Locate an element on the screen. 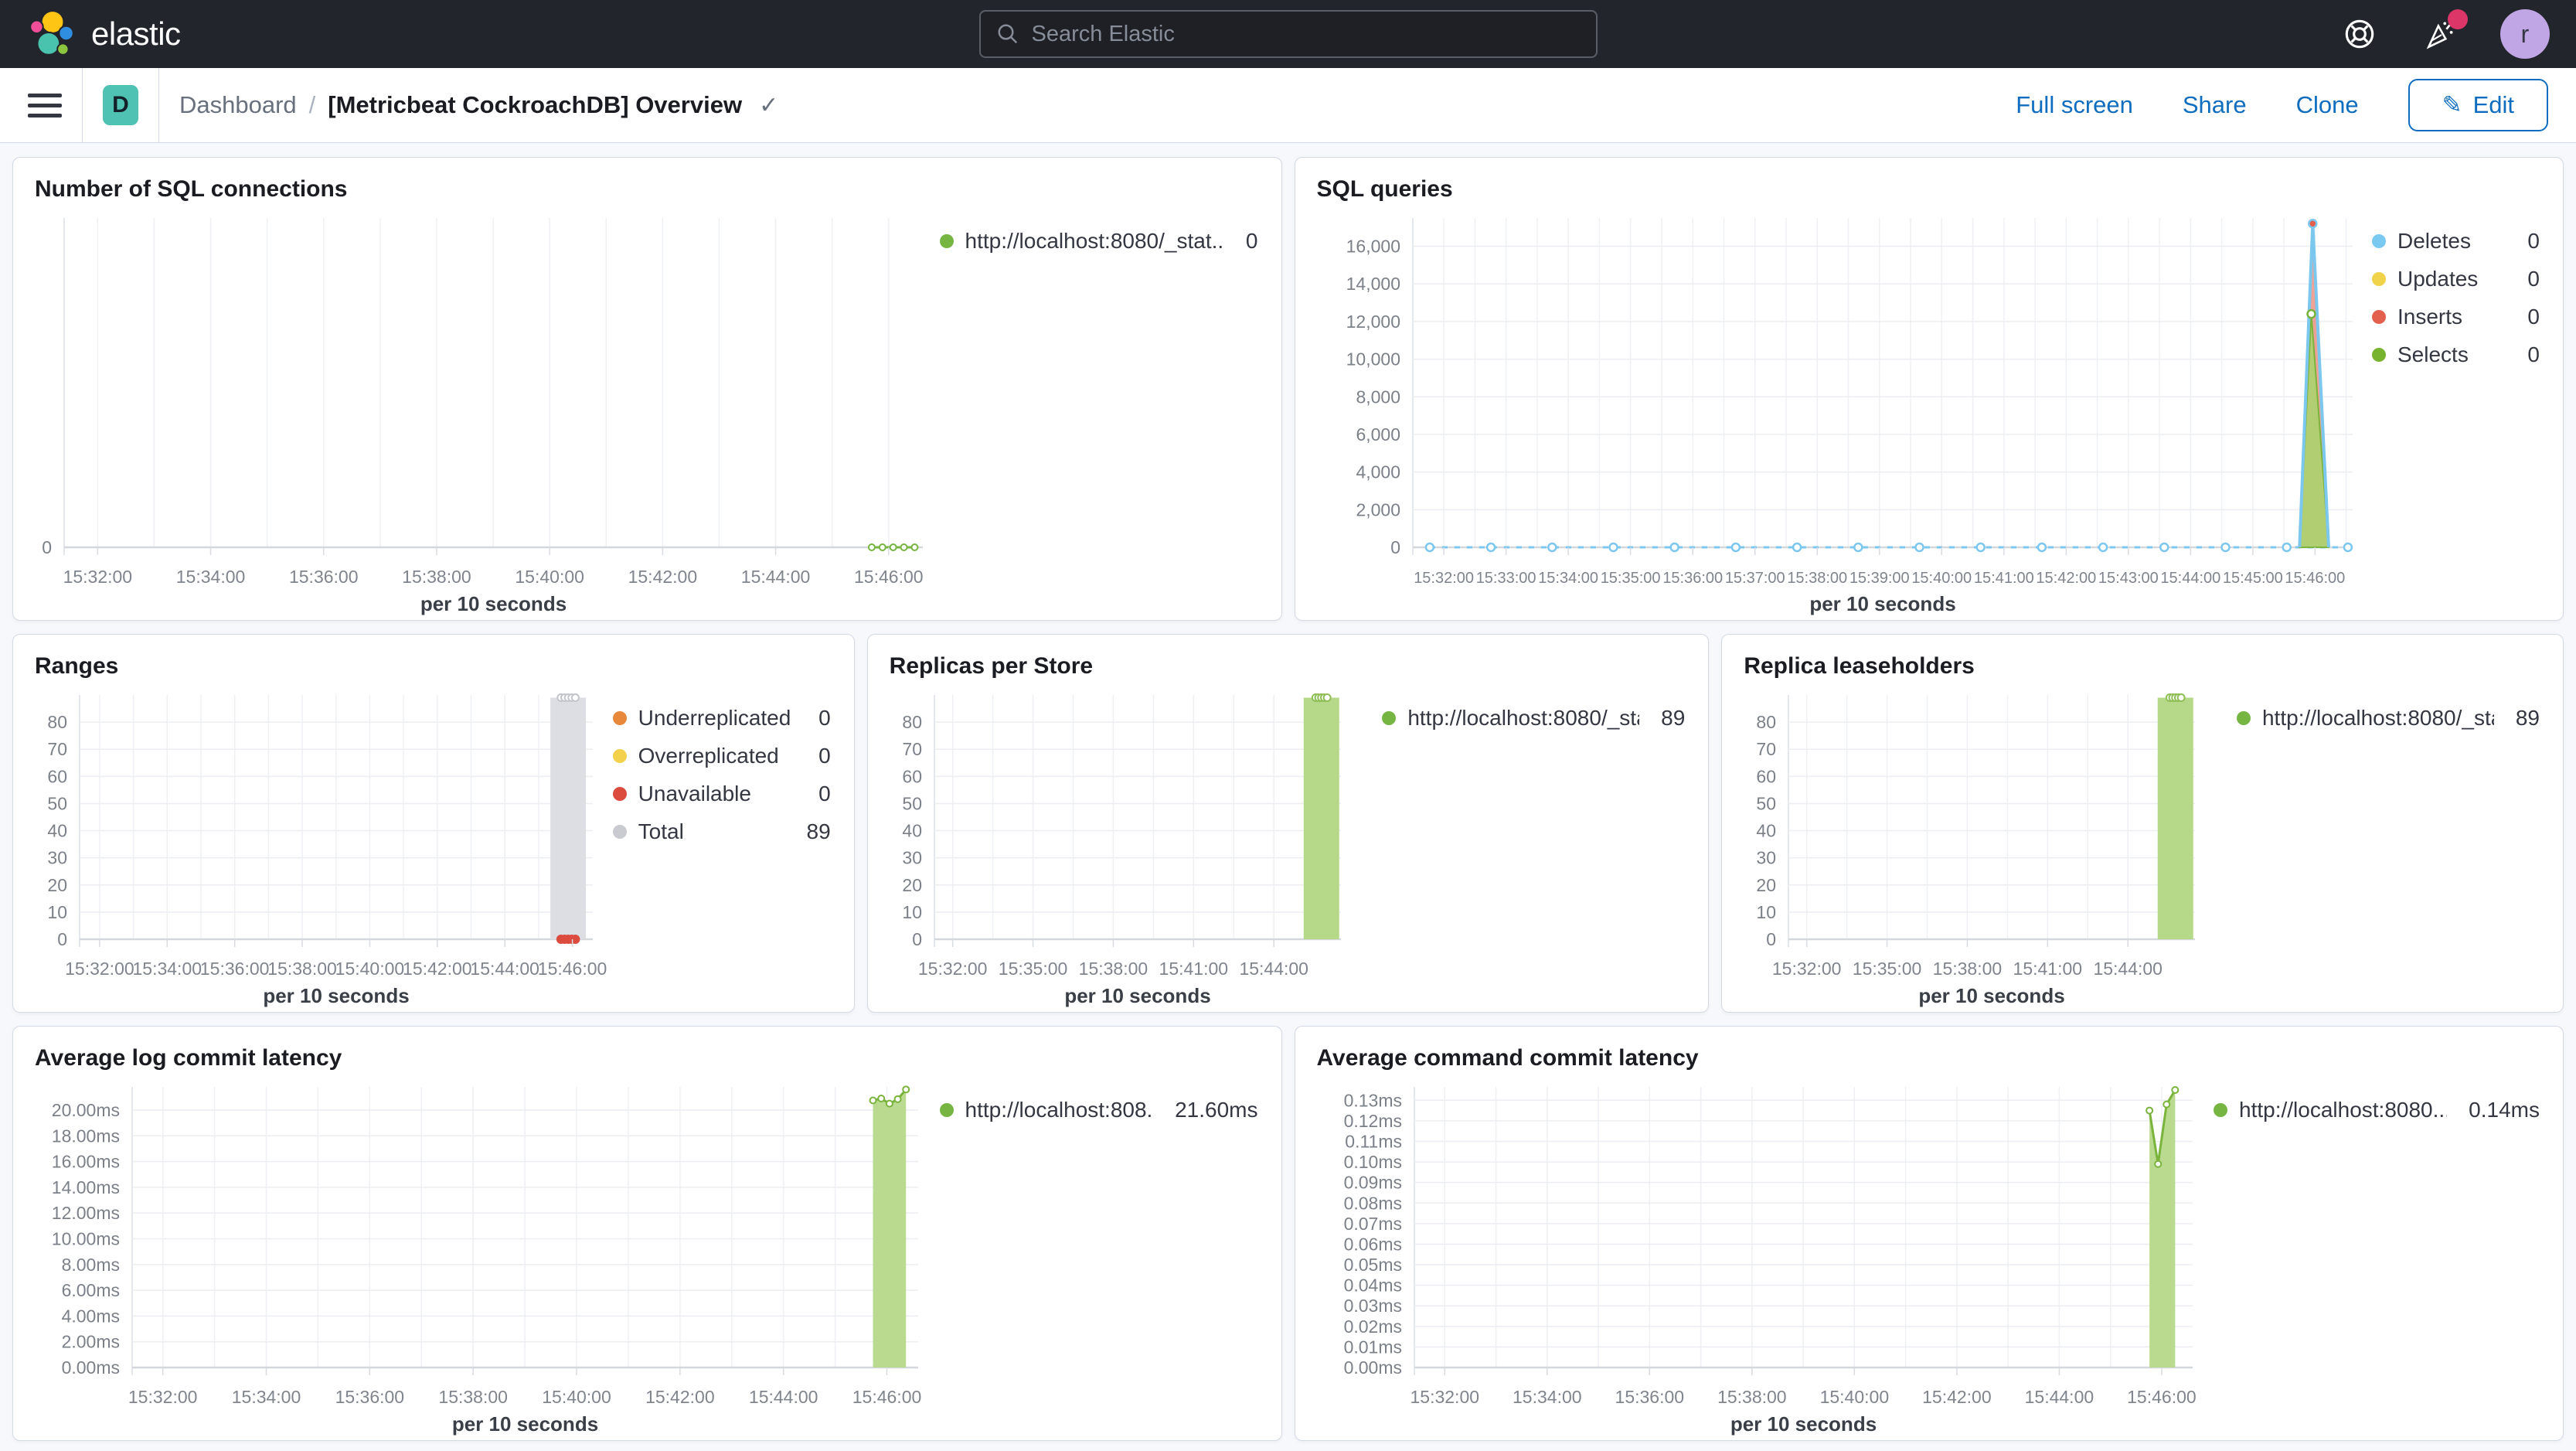 The image size is (2576, 1451). legend-item: Updates 0 is located at coordinates (2456, 279).